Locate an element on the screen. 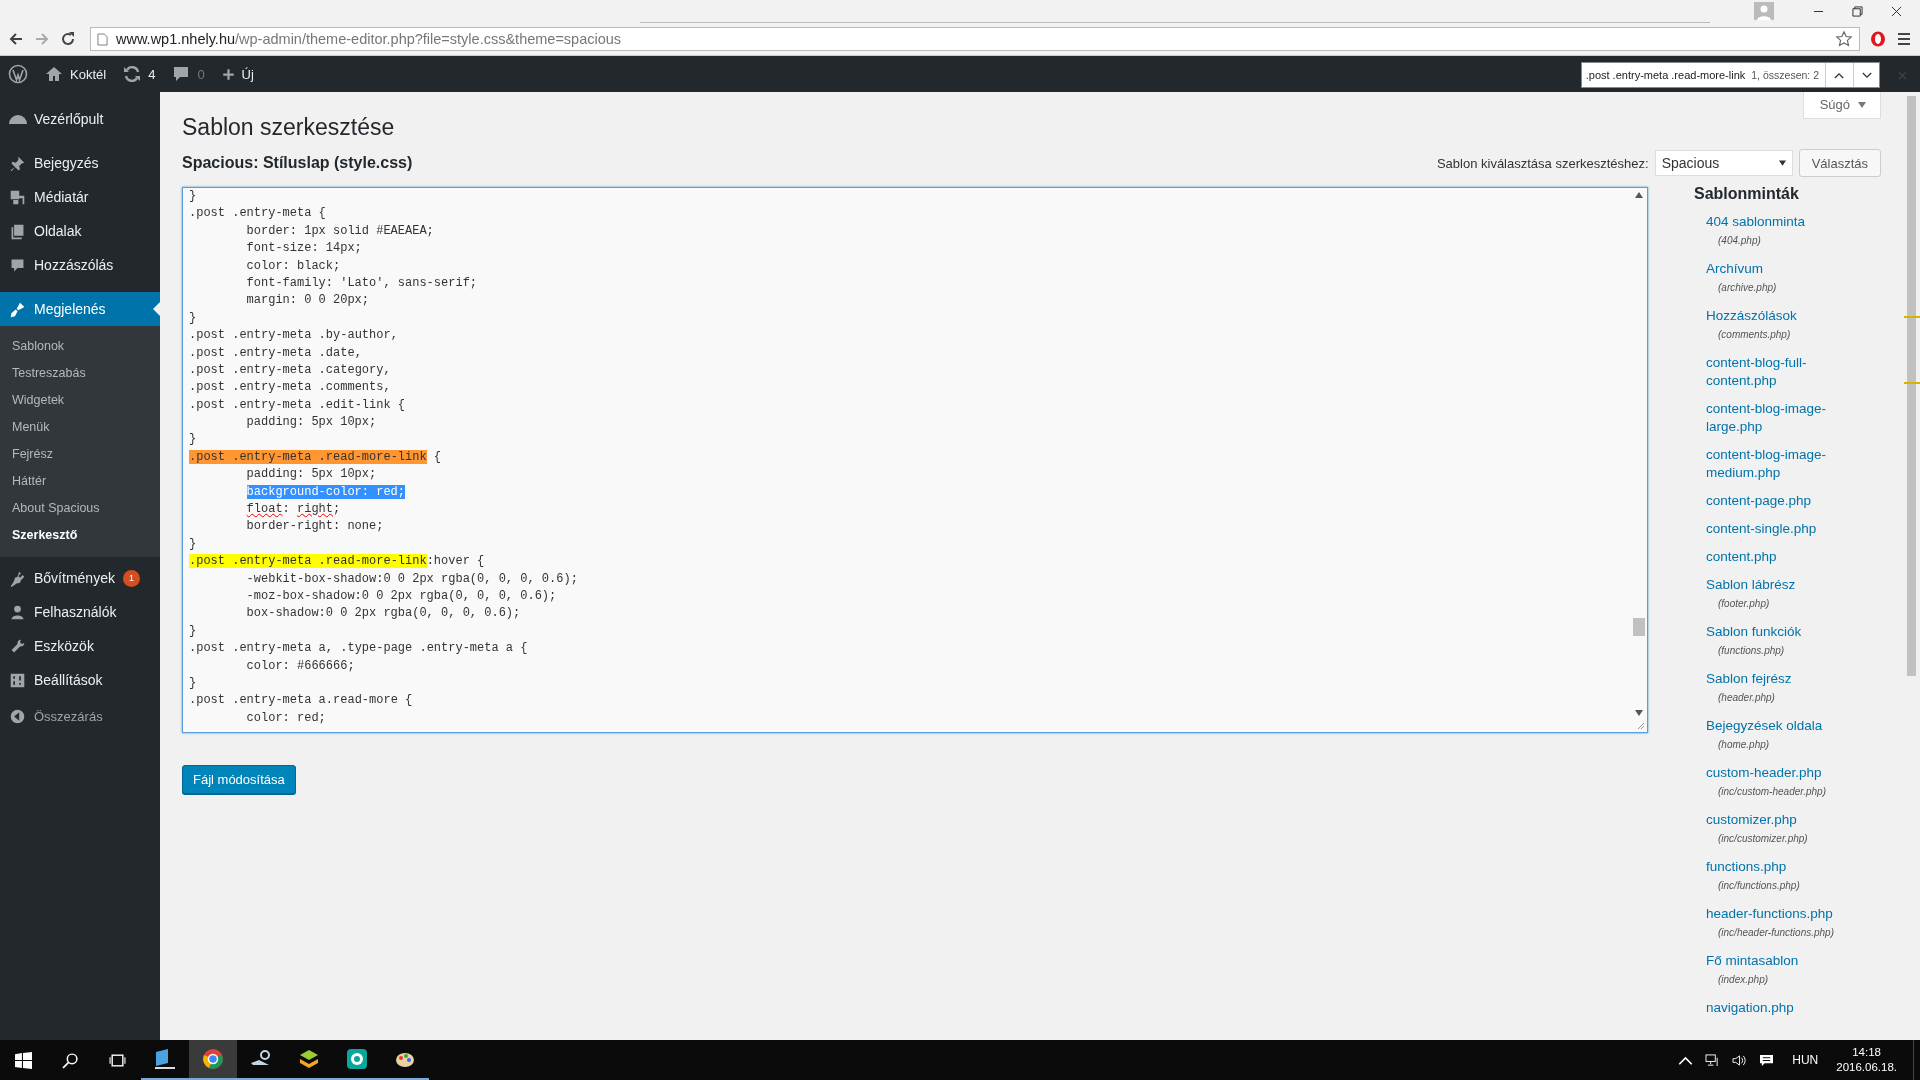 The image size is (1920, 1080). menu-item: Vezérlőpult is located at coordinates (80, 119).